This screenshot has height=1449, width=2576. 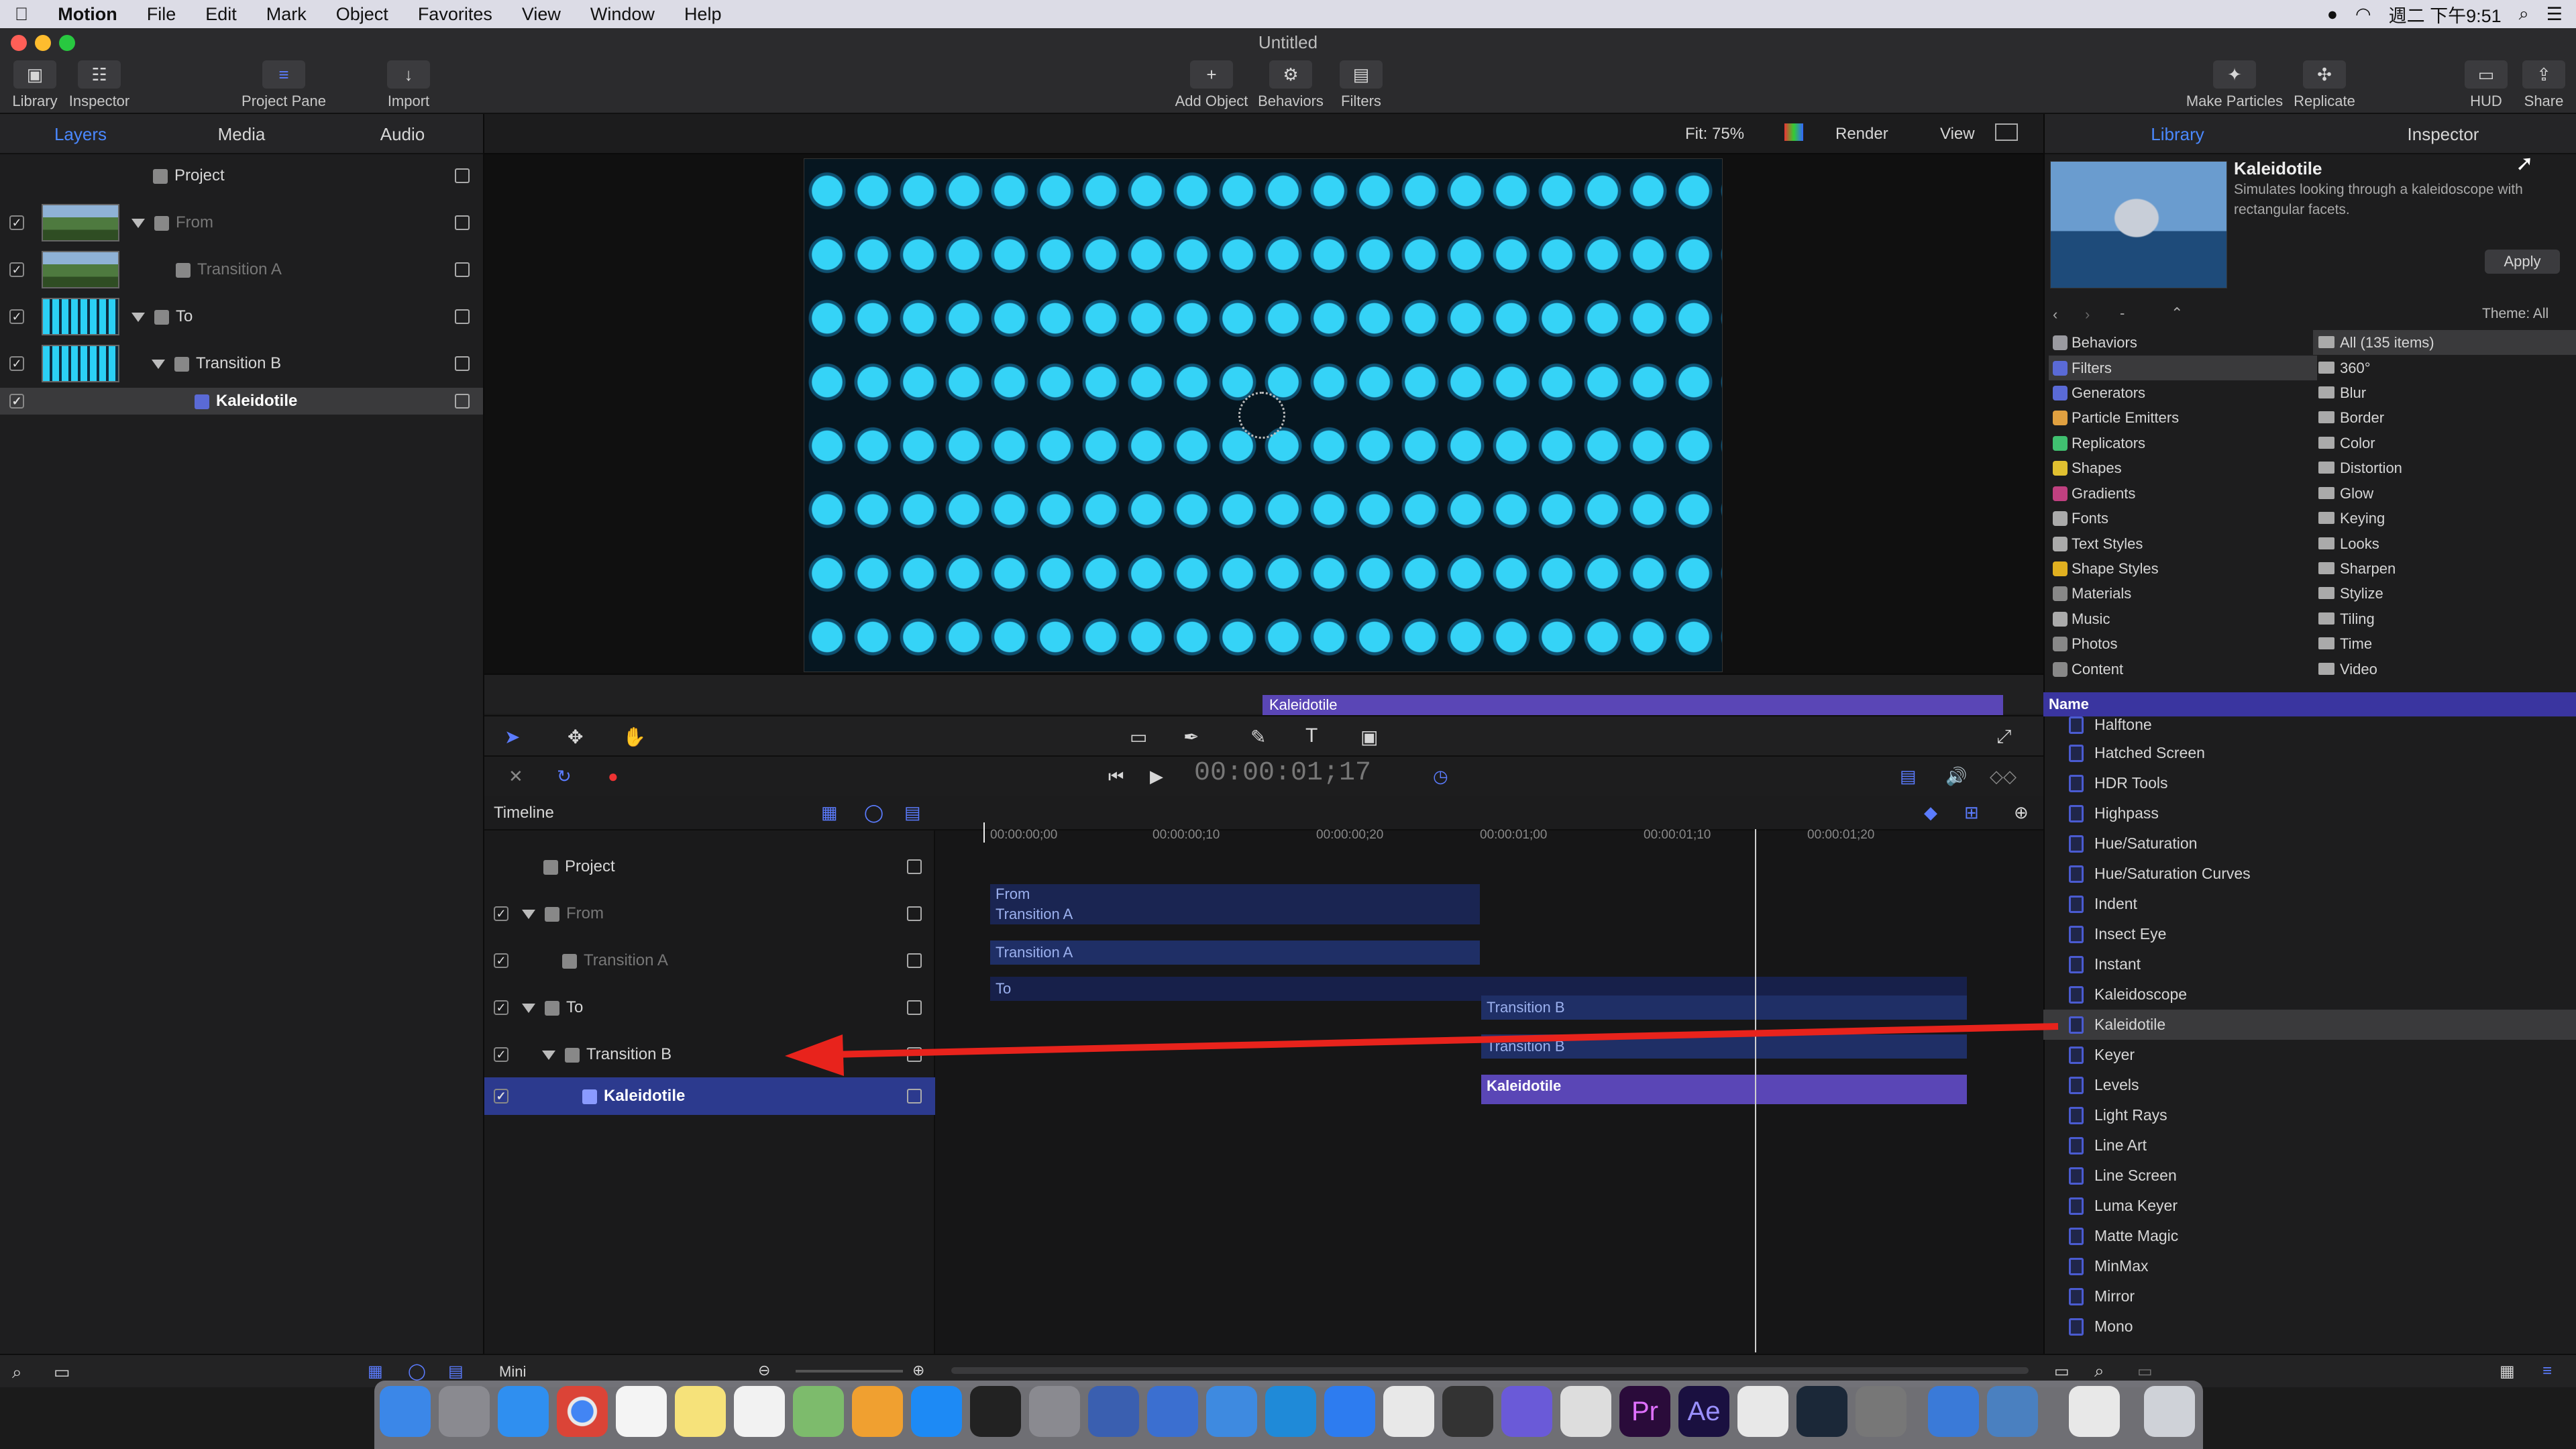 I want to click on list-item: Luma Keyer, so click(x=2309, y=1206).